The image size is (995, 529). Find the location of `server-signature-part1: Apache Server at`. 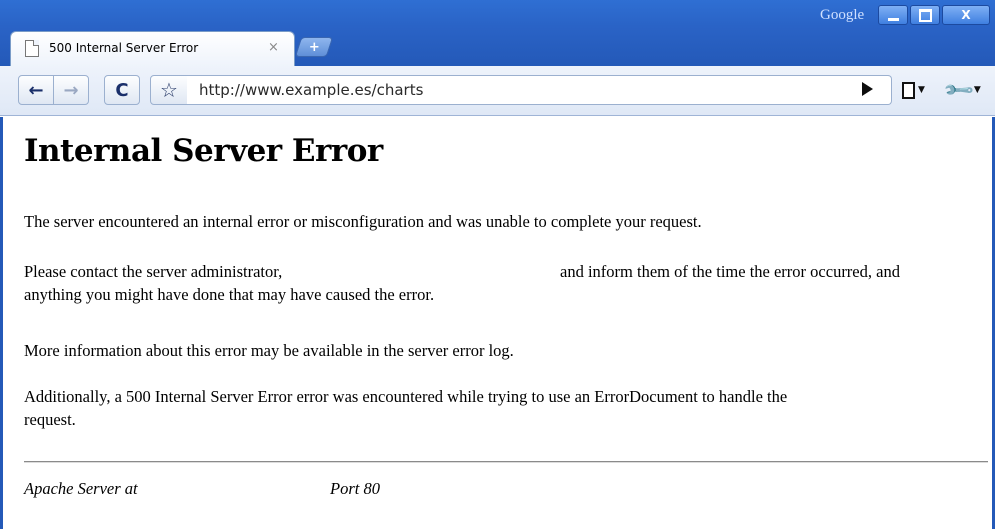

server-signature-part1: Apache Server at is located at coordinates (81, 488).